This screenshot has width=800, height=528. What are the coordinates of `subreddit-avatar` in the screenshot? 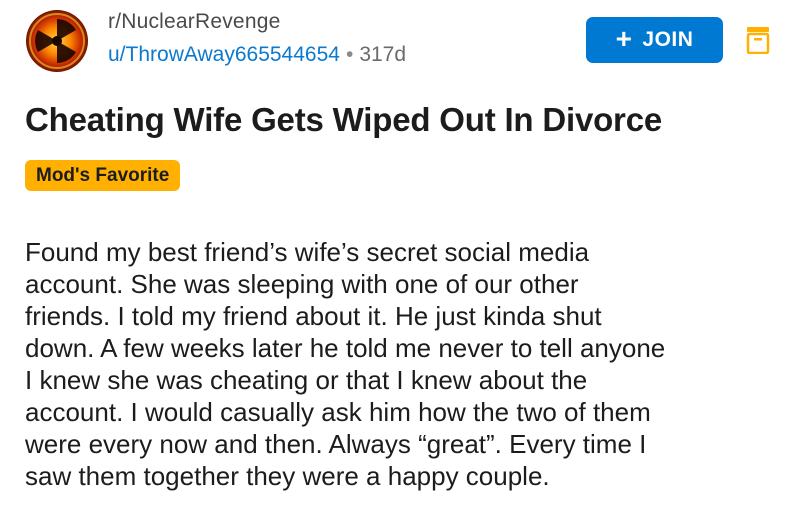 It's located at (57, 41).